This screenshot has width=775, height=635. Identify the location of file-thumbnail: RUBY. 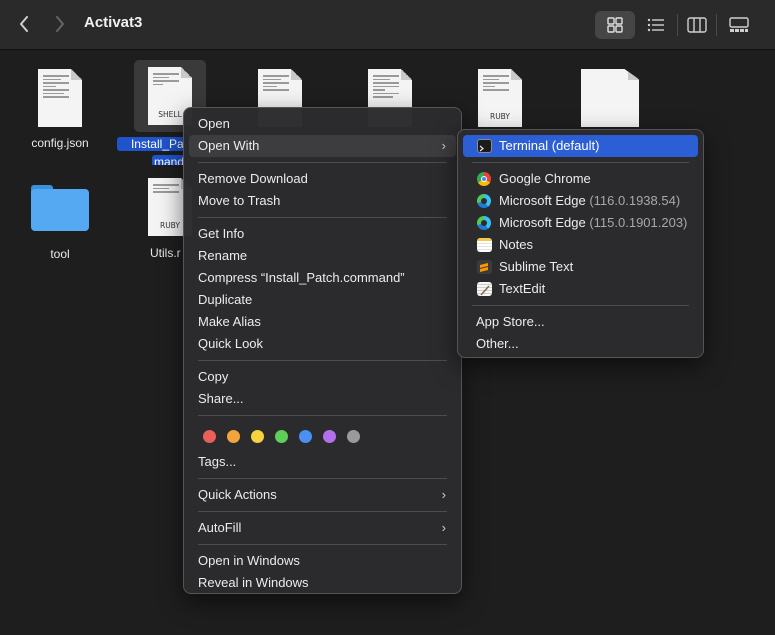
(500, 98).